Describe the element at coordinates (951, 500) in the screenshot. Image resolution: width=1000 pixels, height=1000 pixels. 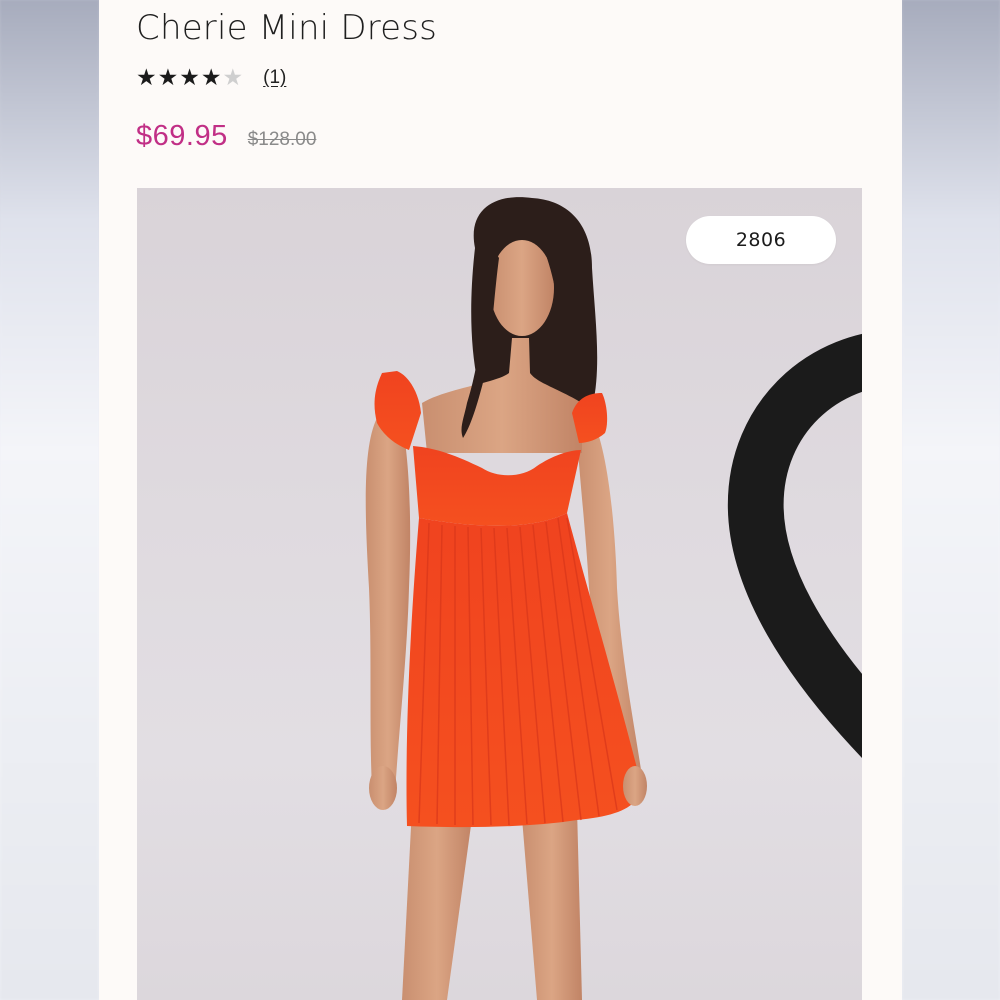
I see `right-backdrop` at that location.